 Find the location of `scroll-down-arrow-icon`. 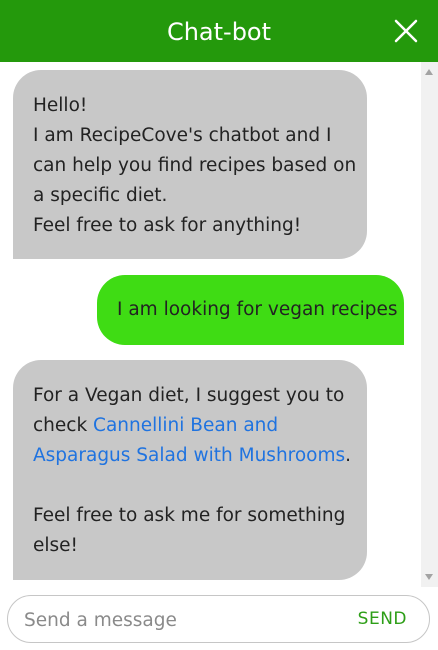

scroll-down-arrow-icon is located at coordinates (429, 577).